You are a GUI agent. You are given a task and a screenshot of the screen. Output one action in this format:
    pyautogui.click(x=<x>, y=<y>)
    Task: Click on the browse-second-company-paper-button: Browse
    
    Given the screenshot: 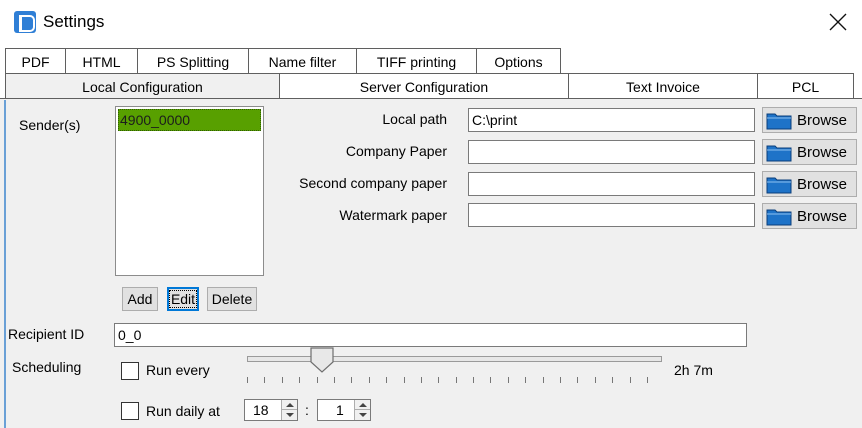 What is the action you would take?
    pyautogui.click(x=809, y=184)
    